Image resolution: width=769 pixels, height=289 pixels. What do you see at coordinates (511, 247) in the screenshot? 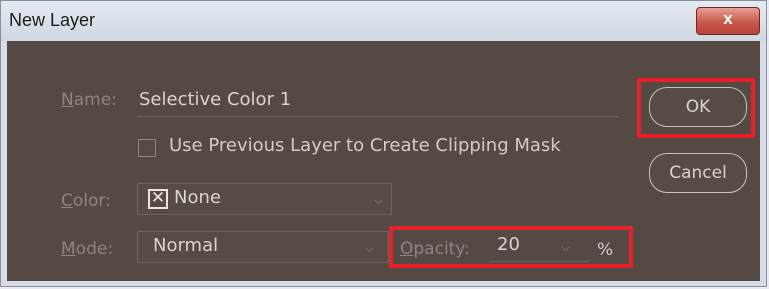
I see `opacity-highlight-box` at bounding box center [511, 247].